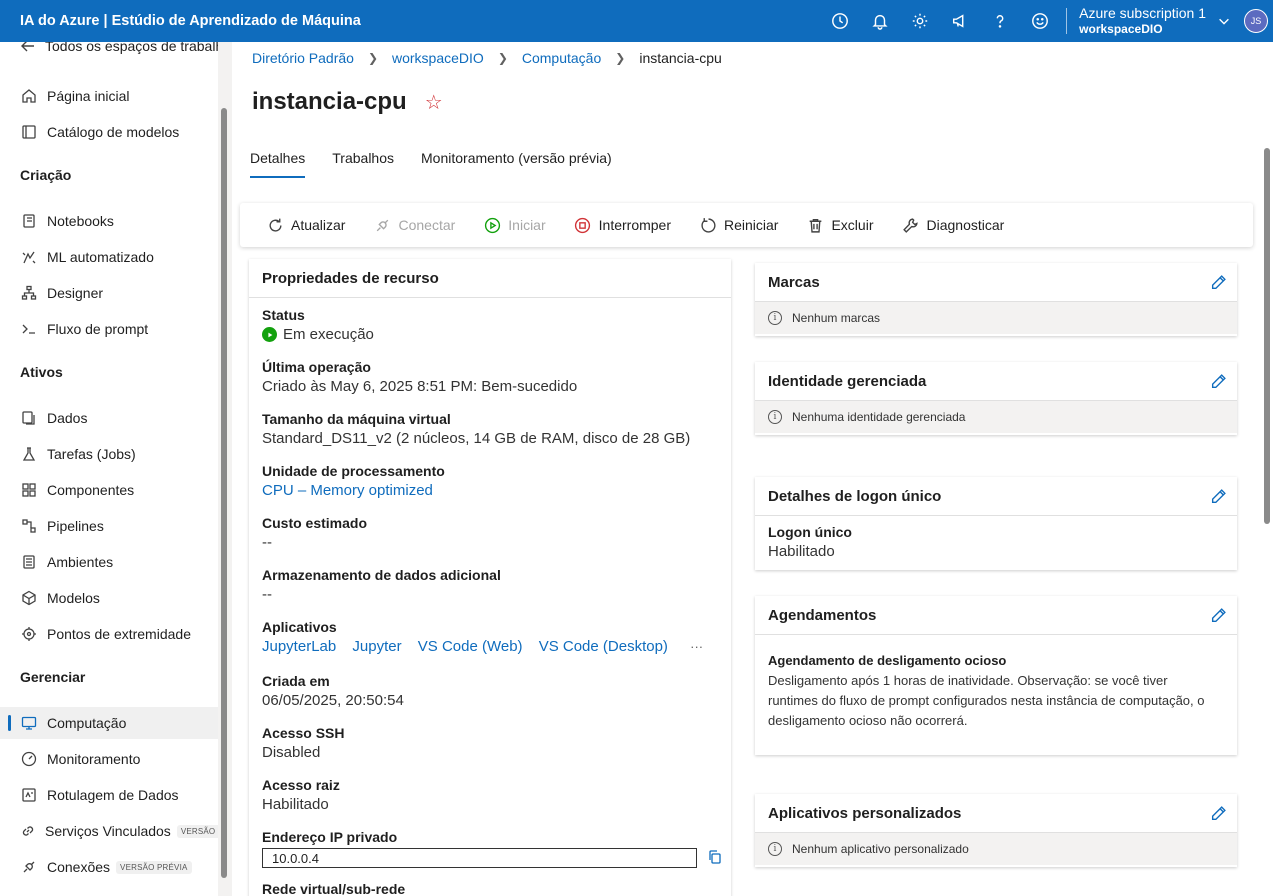  What do you see at coordinates (434, 102) in the screenshot?
I see `favorite-star-icon: ☆` at bounding box center [434, 102].